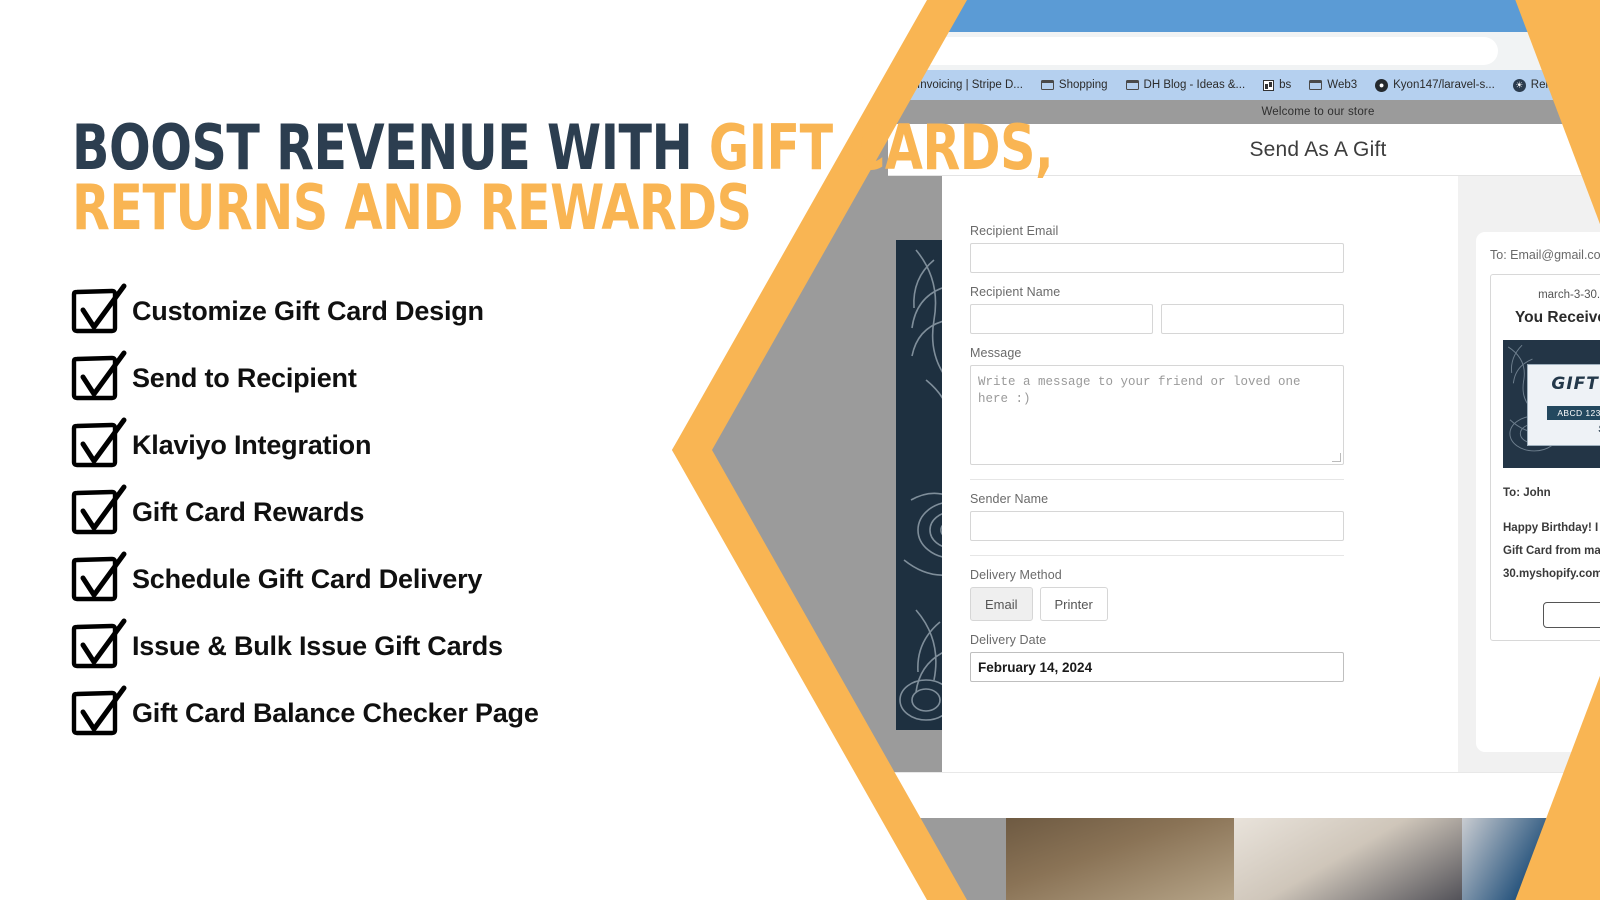 This screenshot has width=1600, height=900. Describe the element at coordinates (244, 378) in the screenshot. I see `checklist-label: Send to Recipient` at that location.